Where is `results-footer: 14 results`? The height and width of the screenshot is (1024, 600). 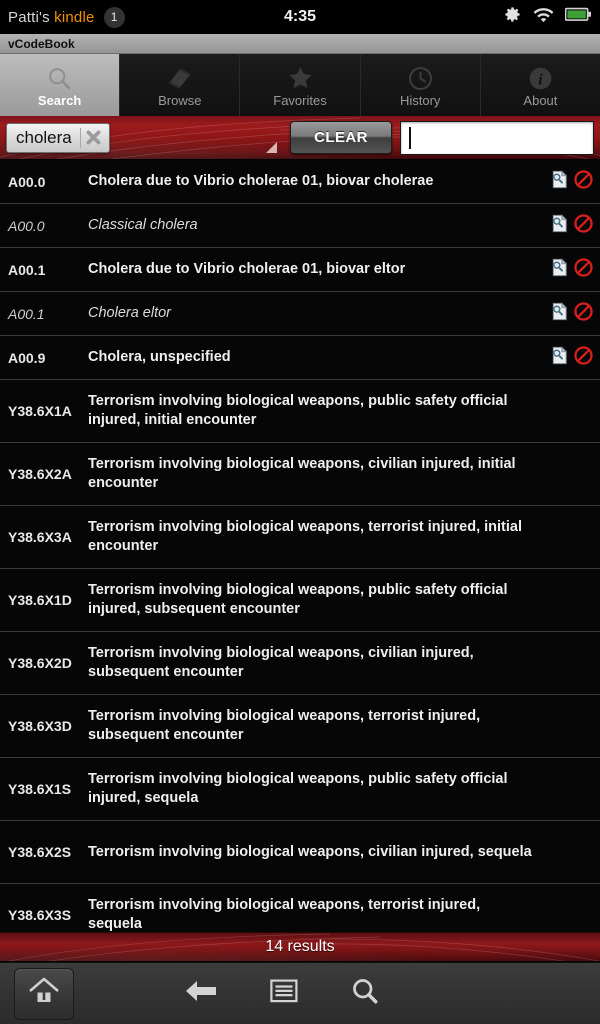 results-footer: 14 results is located at coordinates (300, 947).